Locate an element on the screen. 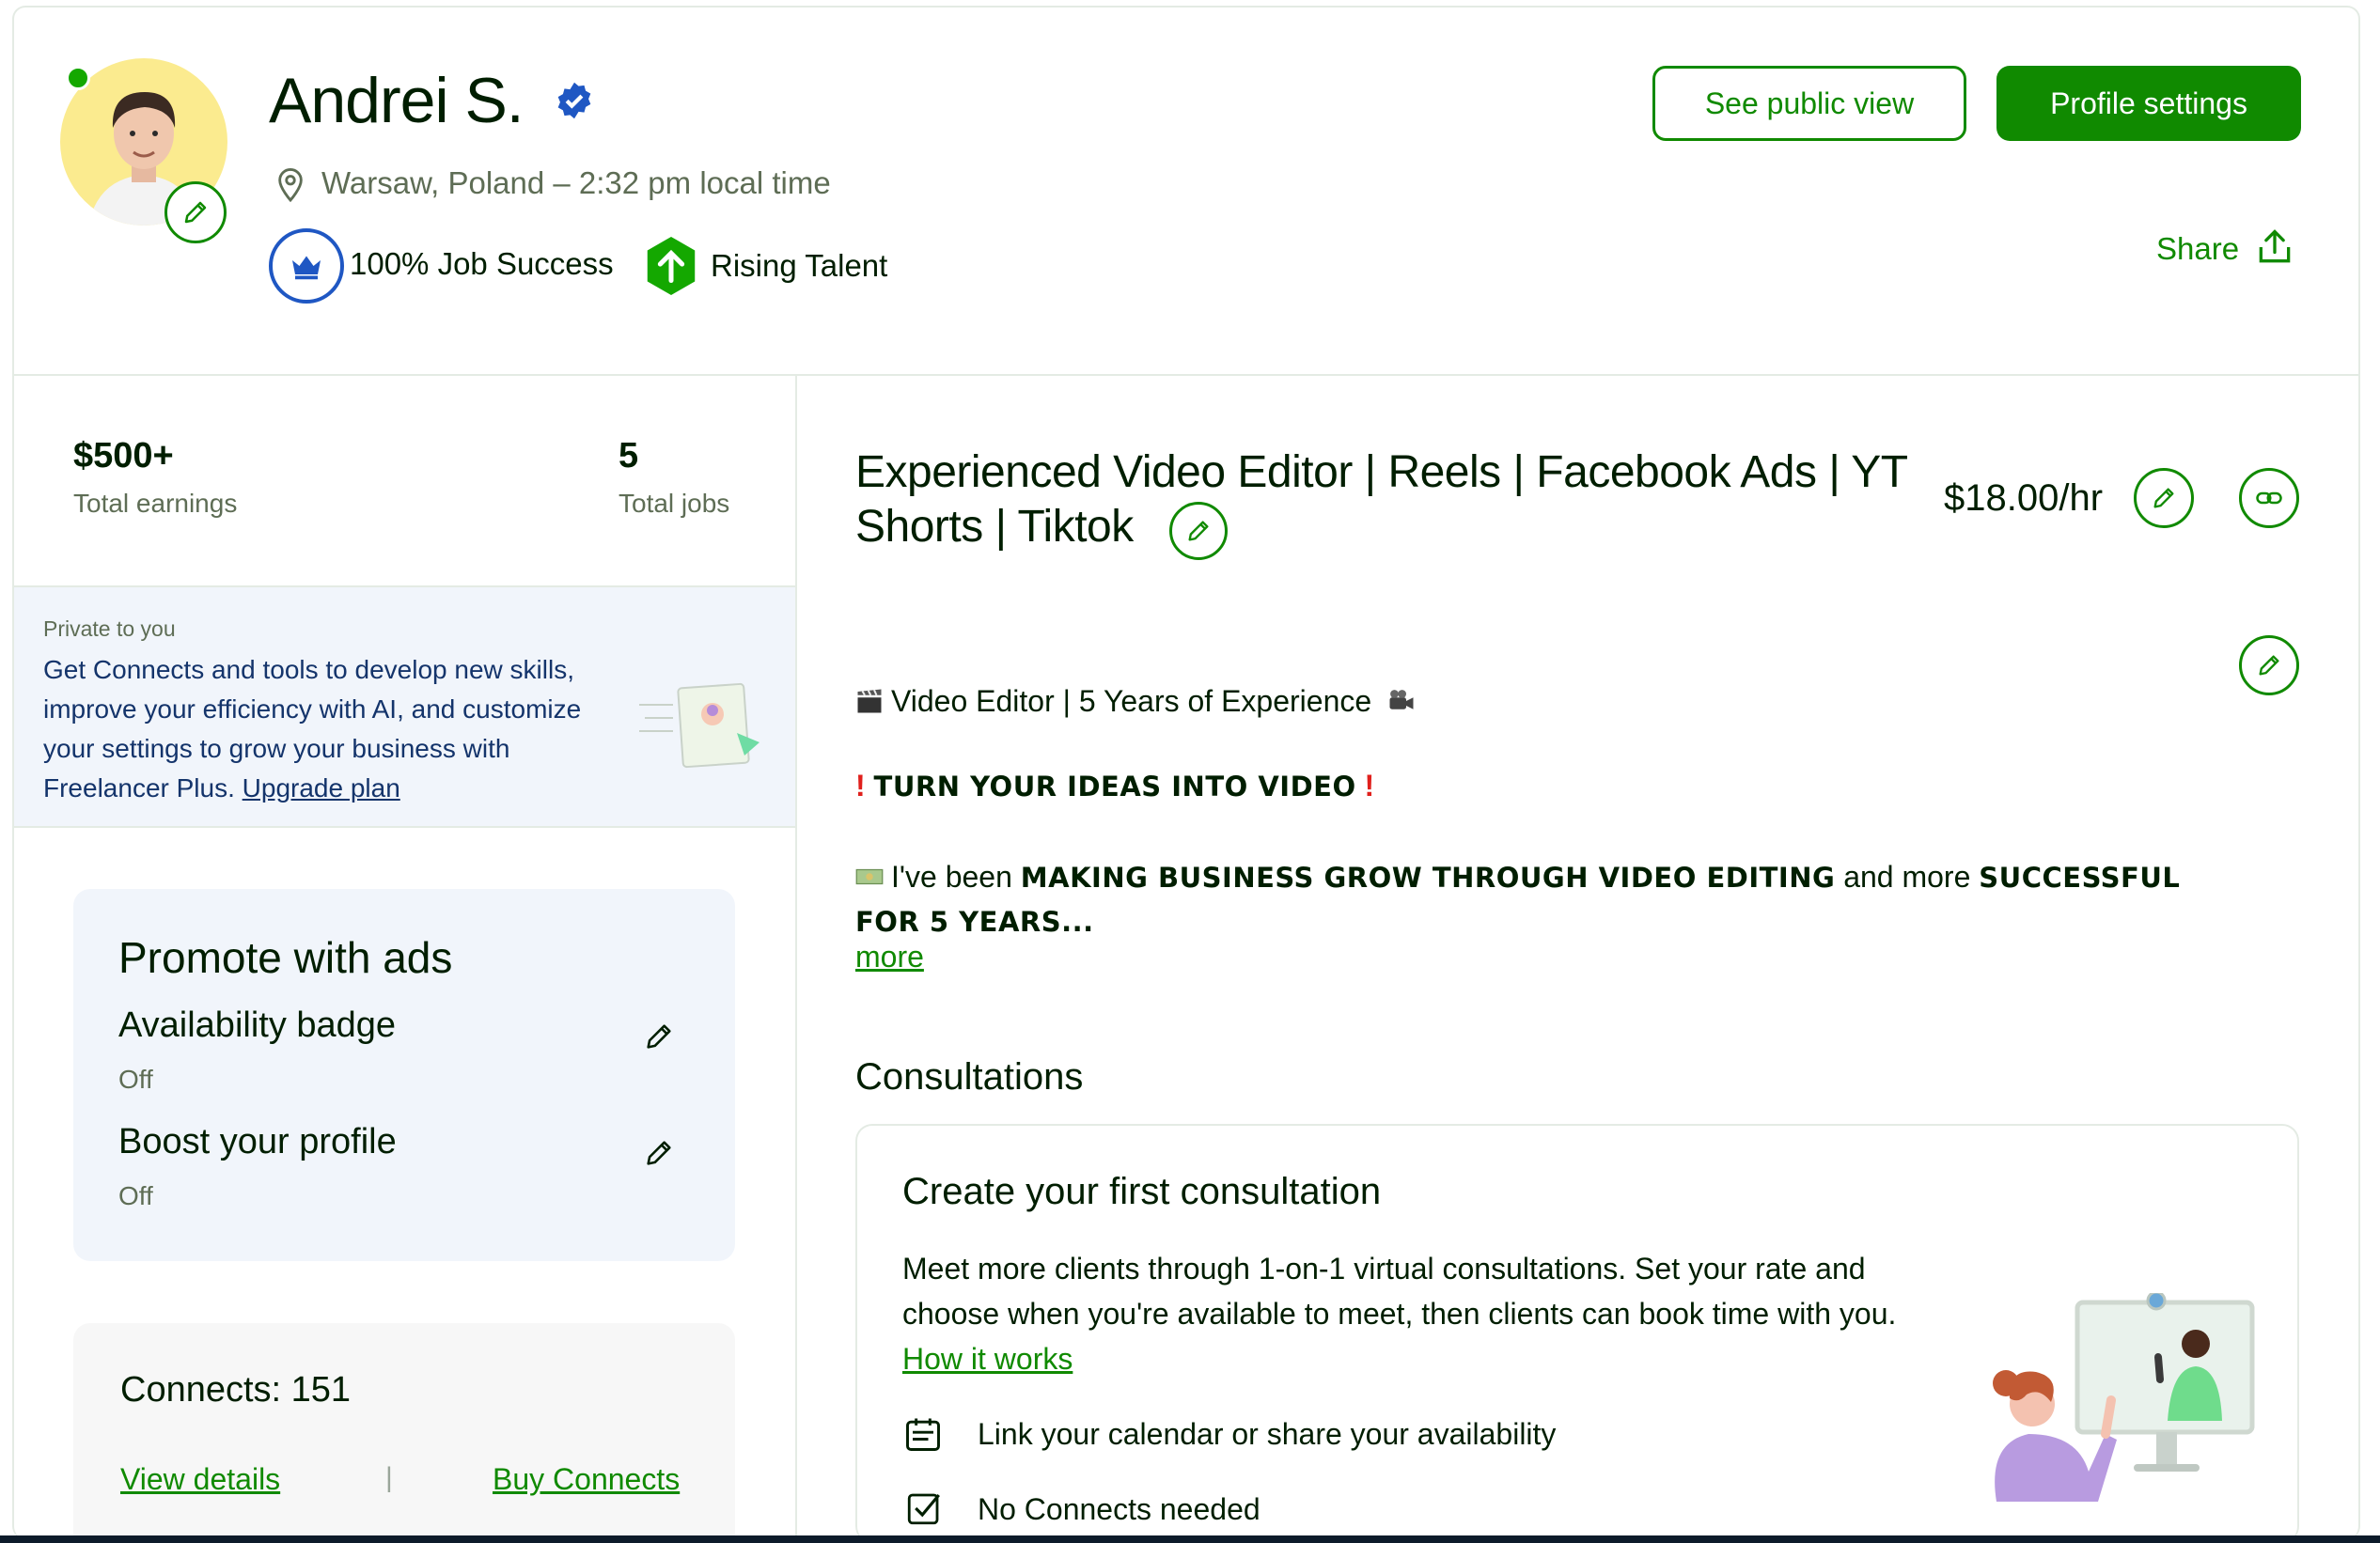 The height and width of the screenshot is (1543, 2380). title-edit-button is located at coordinates (1198, 531).